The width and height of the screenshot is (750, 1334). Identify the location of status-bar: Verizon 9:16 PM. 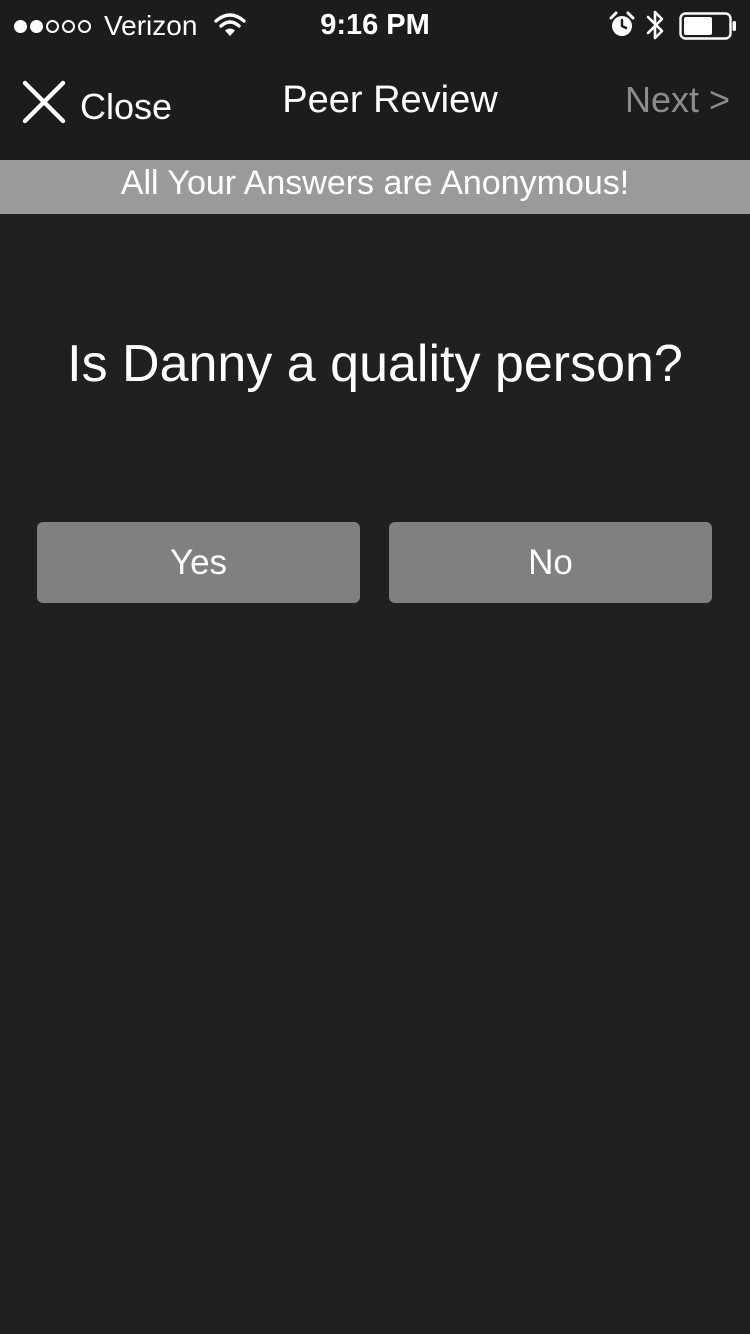
(375, 26).